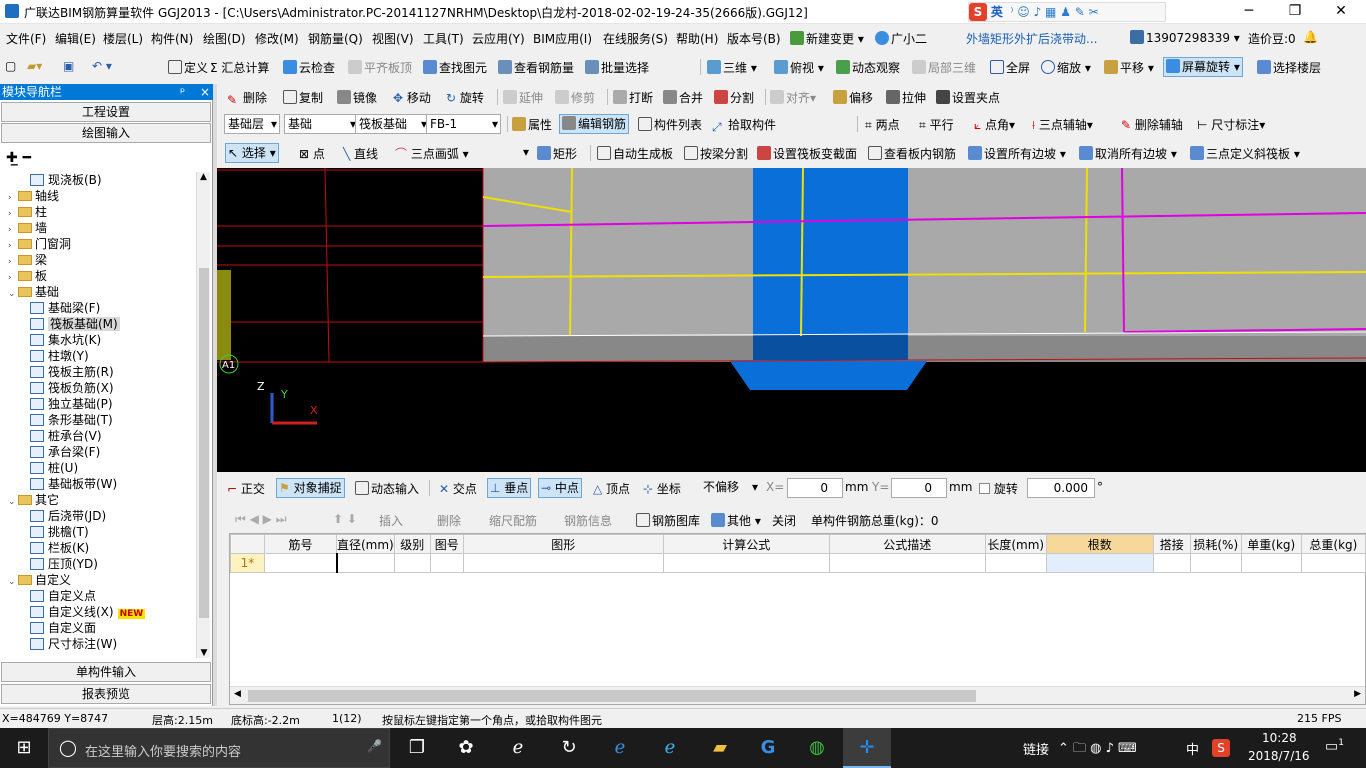 The height and width of the screenshot is (768, 1366). What do you see at coordinates (670, 124) in the screenshot?
I see `component-list-button: 构件列表` at bounding box center [670, 124].